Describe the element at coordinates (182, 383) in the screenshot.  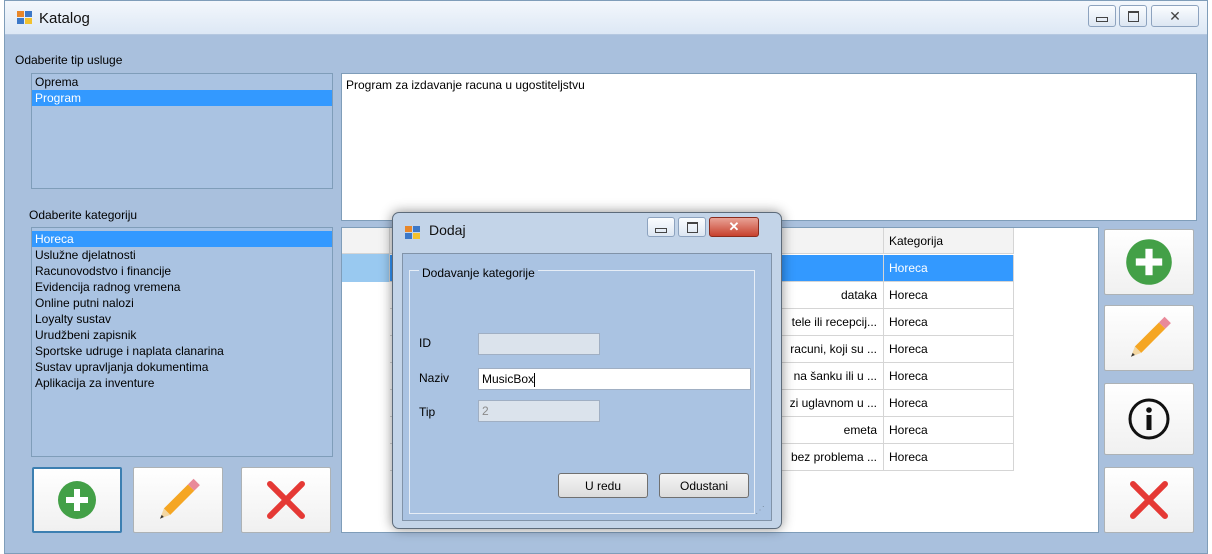
I see `category-item: Aplikacija za inventure` at that location.